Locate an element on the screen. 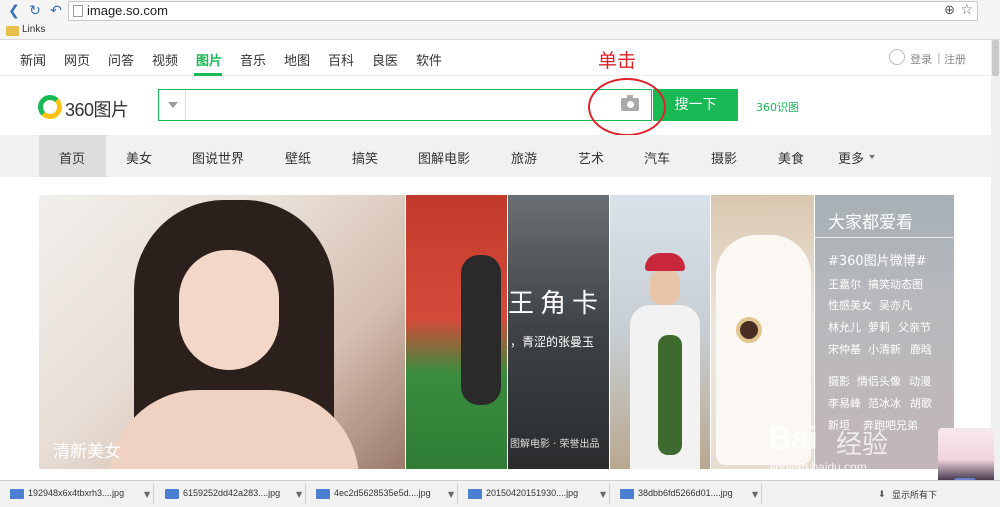  popular-tag: 李易峰 is located at coordinates (844, 403).